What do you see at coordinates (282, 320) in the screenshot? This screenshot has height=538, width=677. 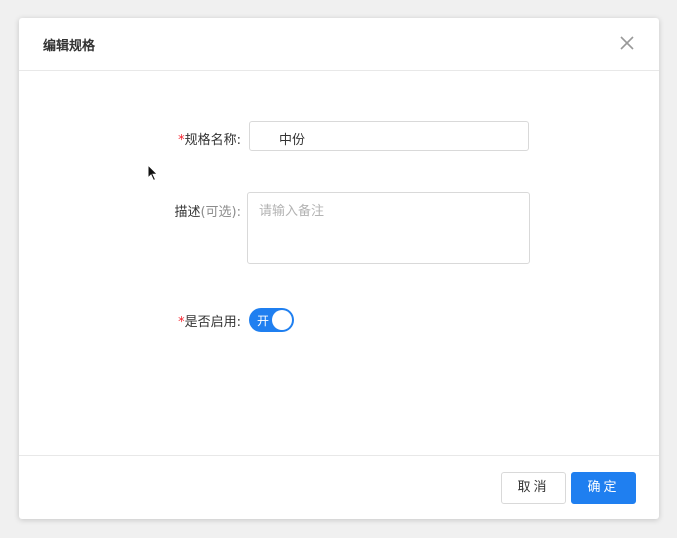 I see `switch-knob` at bounding box center [282, 320].